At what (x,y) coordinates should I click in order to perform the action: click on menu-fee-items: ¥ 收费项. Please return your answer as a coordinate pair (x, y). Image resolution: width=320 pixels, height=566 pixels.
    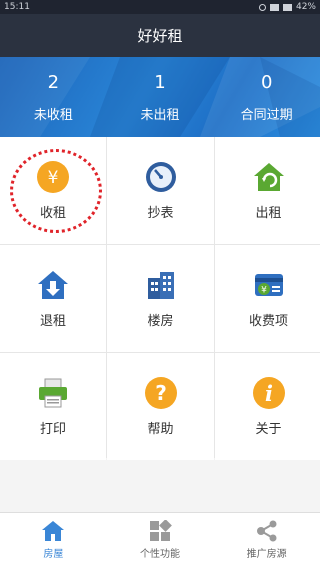
    Looking at the image, I should click on (267, 298).